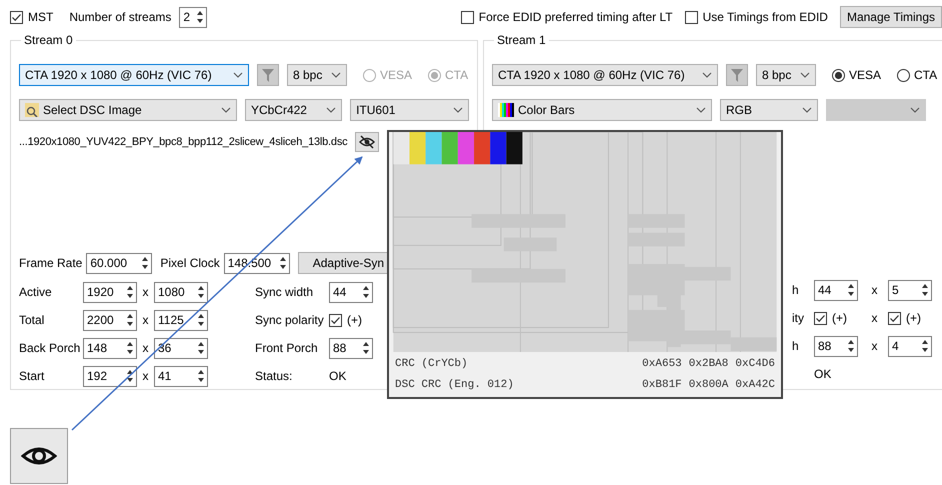  Describe the element at coordinates (506, 110) in the screenshot. I see `color-bars-icon` at that location.